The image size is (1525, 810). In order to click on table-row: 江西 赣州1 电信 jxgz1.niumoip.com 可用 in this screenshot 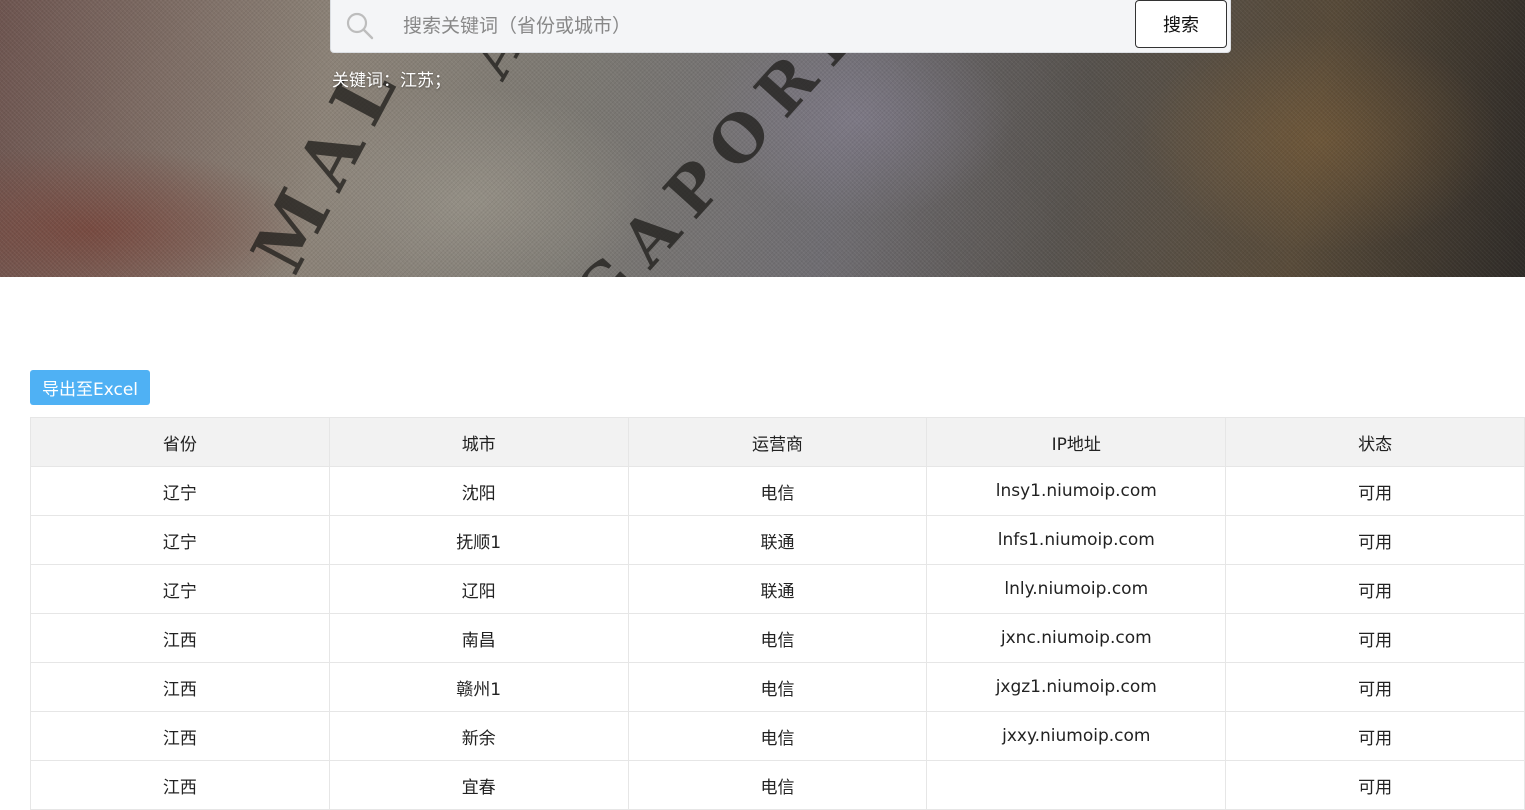, I will do `click(777, 687)`.